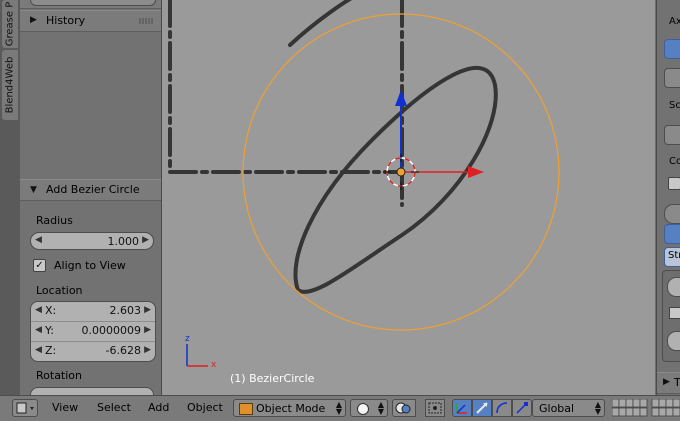  Describe the element at coordinates (158, 407) in the screenshot. I see `menu-add: Add` at that location.